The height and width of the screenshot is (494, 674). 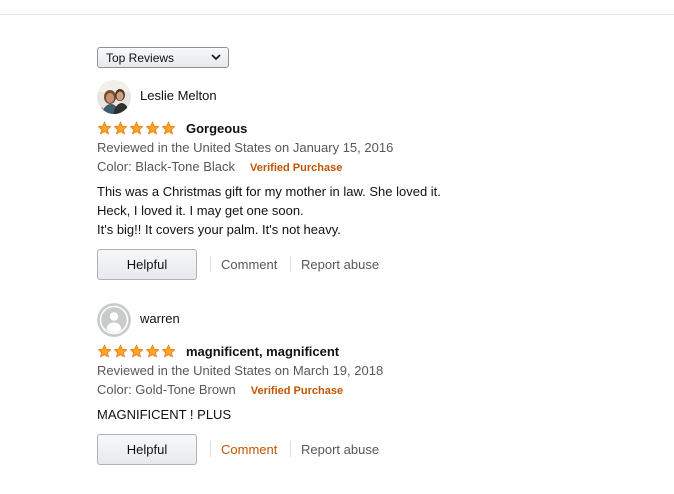 What do you see at coordinates (140, 58) in the screenshot?
I see `sort-dropdown-value: Top Reviews` at bounding box center [140, 58].